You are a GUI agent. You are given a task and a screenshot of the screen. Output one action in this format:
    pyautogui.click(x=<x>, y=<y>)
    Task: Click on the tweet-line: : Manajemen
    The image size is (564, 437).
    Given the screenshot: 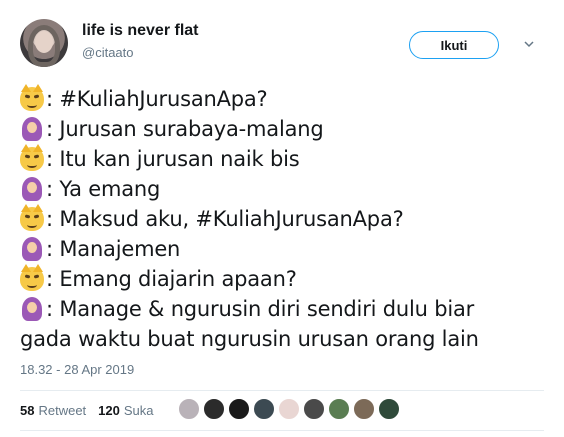 What is the action you would take?
    pyautogui.click(x=285, y=249)
    